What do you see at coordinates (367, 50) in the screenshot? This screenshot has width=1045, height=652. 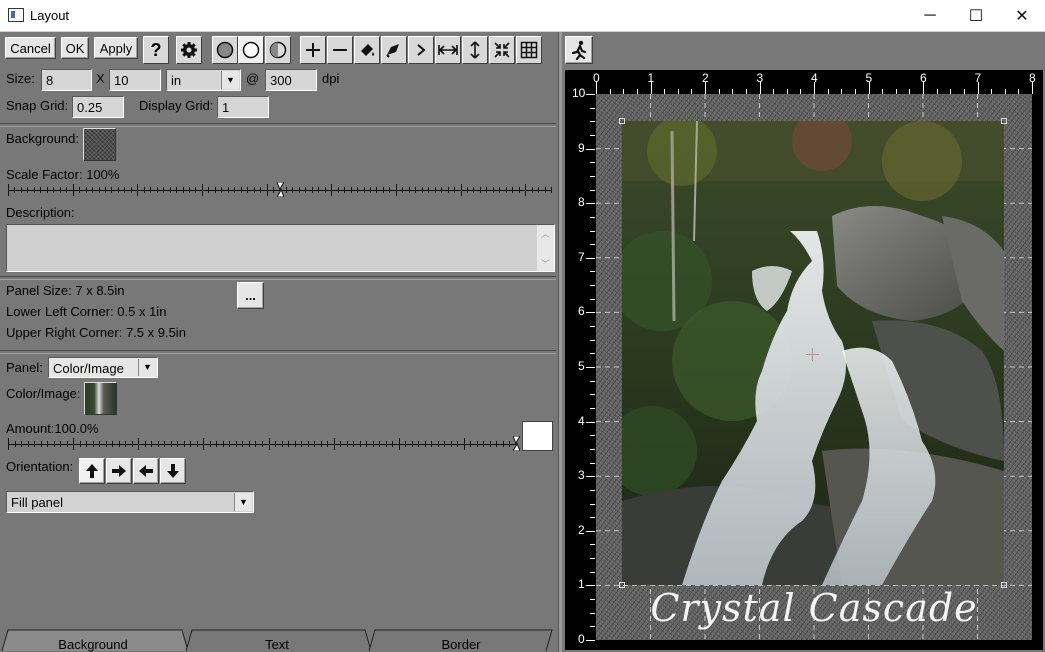 I see `fill-button` at bounding box center [367, 50].